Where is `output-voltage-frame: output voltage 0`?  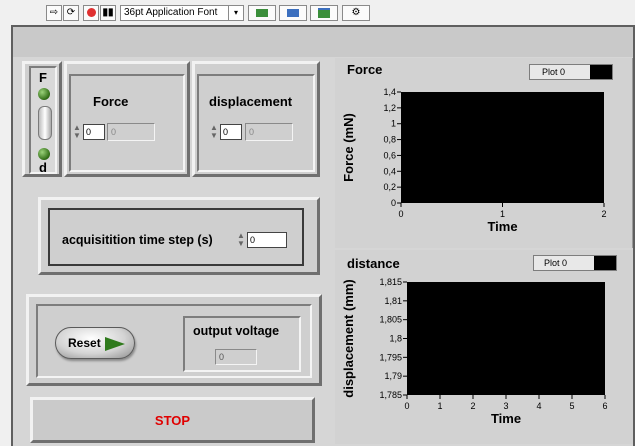
output-voltage-frame: output voltage 0 is located at coordinates (242, 344).